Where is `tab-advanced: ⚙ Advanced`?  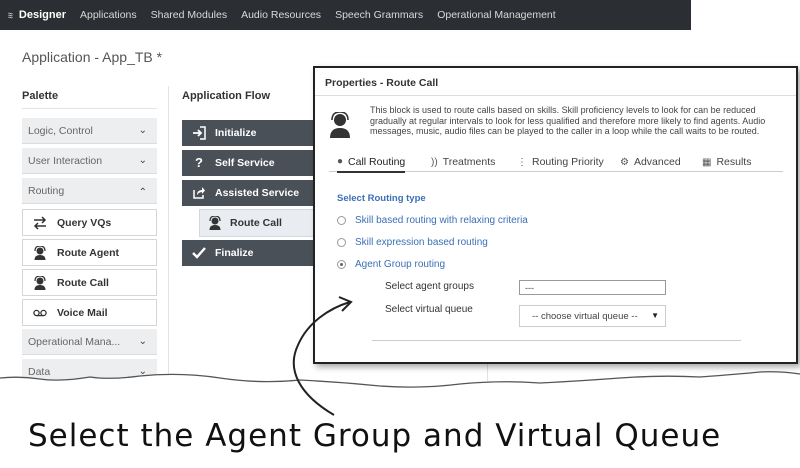 tab-advanced: ⚙ Advanced is located at coordinates (650, 162).